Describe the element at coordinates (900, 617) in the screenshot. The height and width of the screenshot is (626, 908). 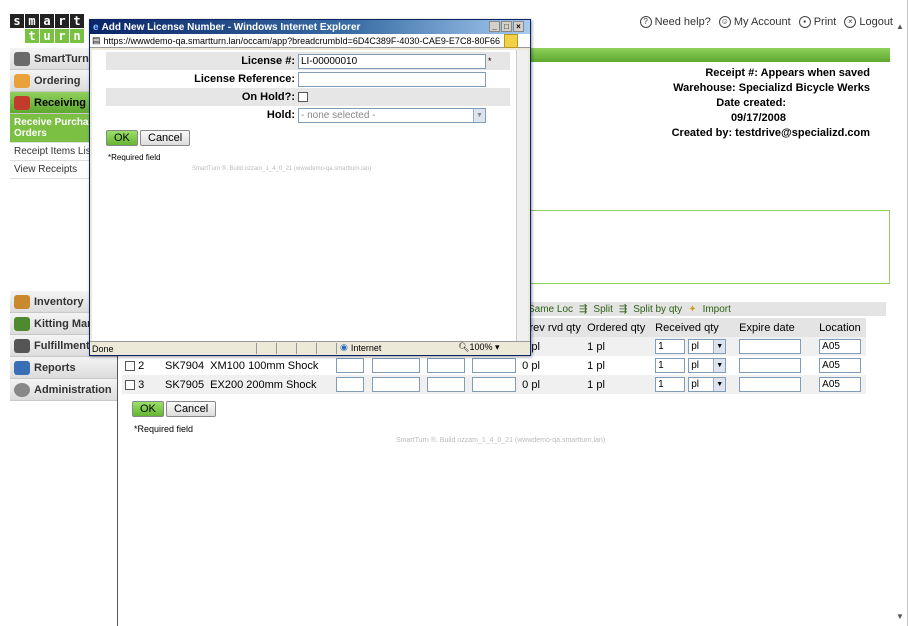
I see `scroll-down-icon: ▼` at that location.